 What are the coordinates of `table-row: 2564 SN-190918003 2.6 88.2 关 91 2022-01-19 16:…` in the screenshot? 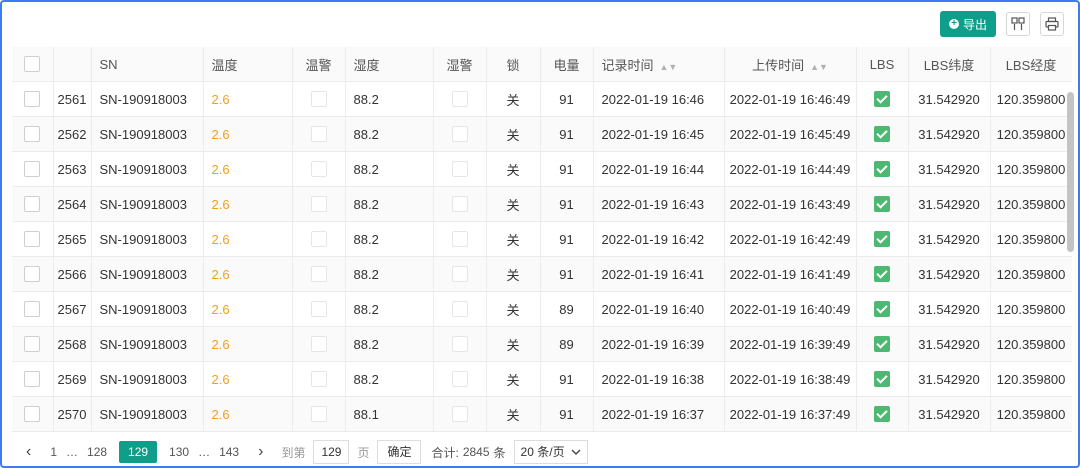 It's located at (542, 204).